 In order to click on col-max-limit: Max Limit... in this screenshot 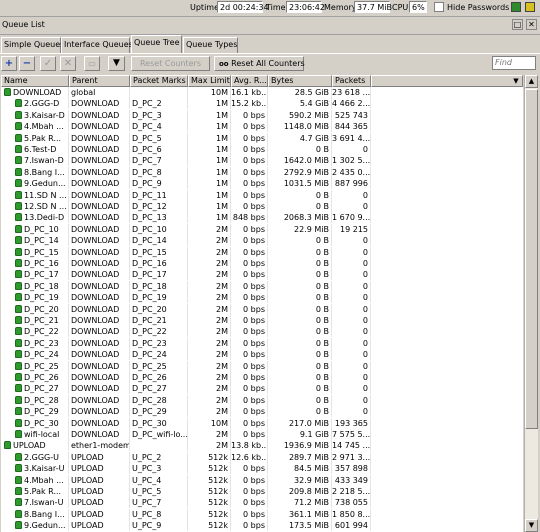, I will do `click(209, 81)`.